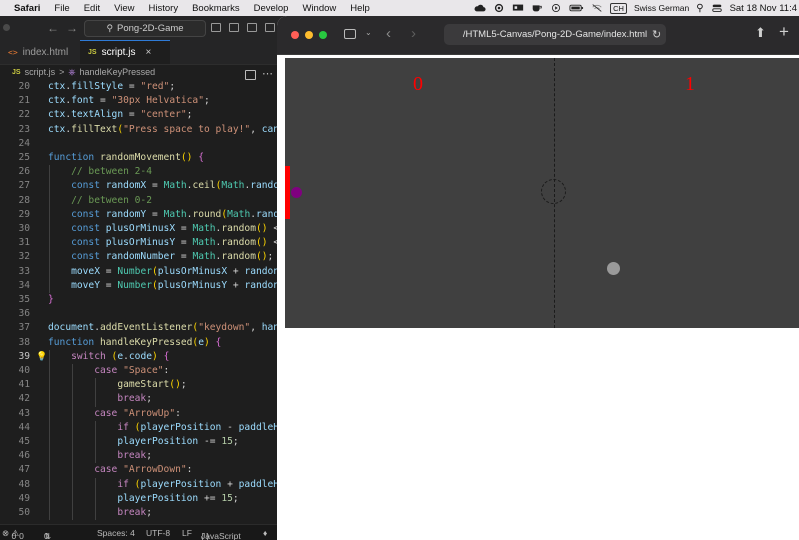  I want to click on code-line: 47 case "ArrowDown":, so click(141, 470).